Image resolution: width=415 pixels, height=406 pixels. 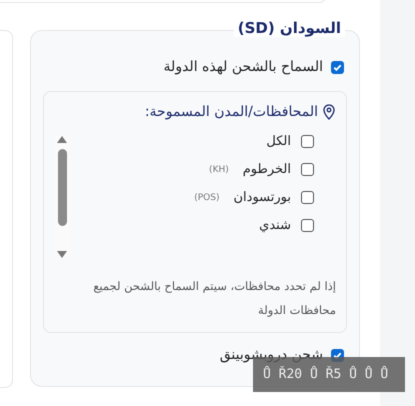 I want to click on region-code: (KH), so click(x=219, y=169).